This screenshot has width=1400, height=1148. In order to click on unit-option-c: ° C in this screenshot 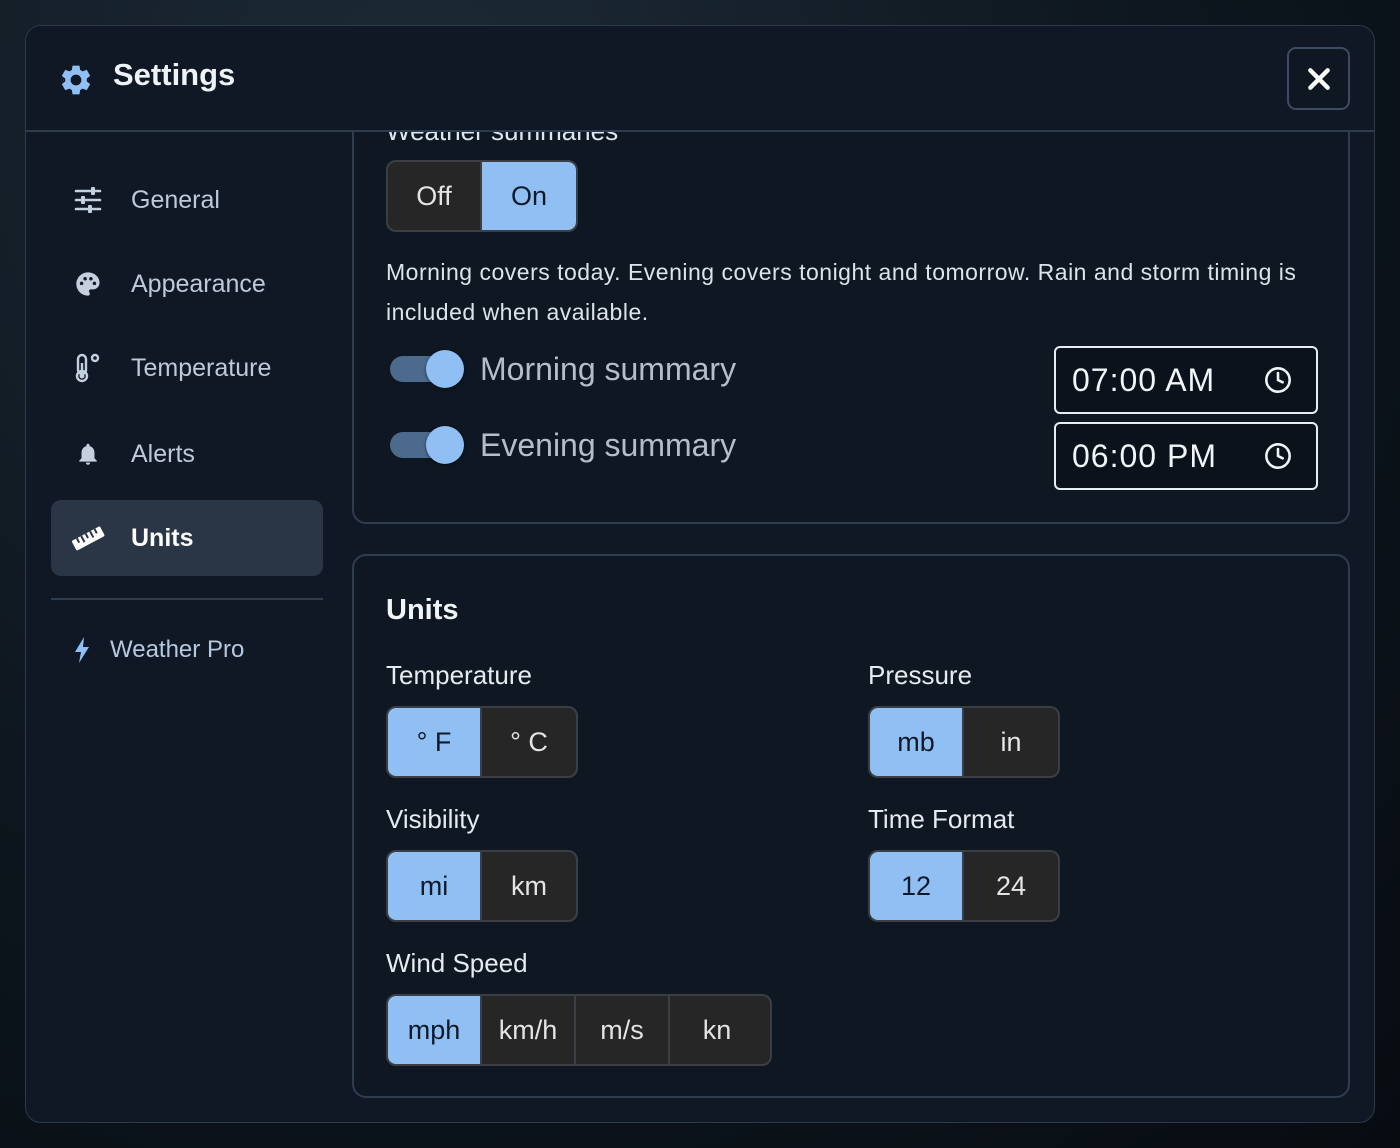, I will do `click(529, 742)`.